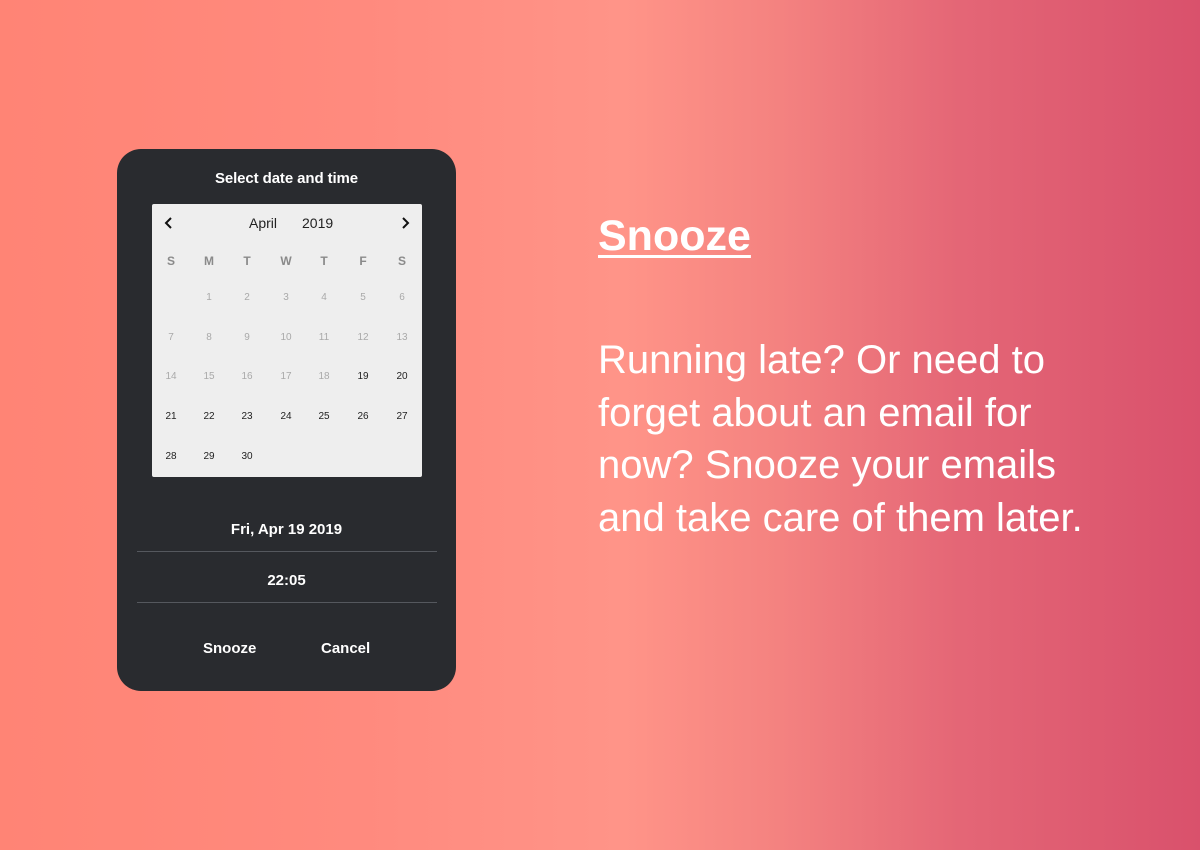 The width and height of the screenshot is (1200, 850). What do you see at coordinates (324, 337) in the screenshot?
I see `calendar-day: 11` at bounding box center [324, 337].